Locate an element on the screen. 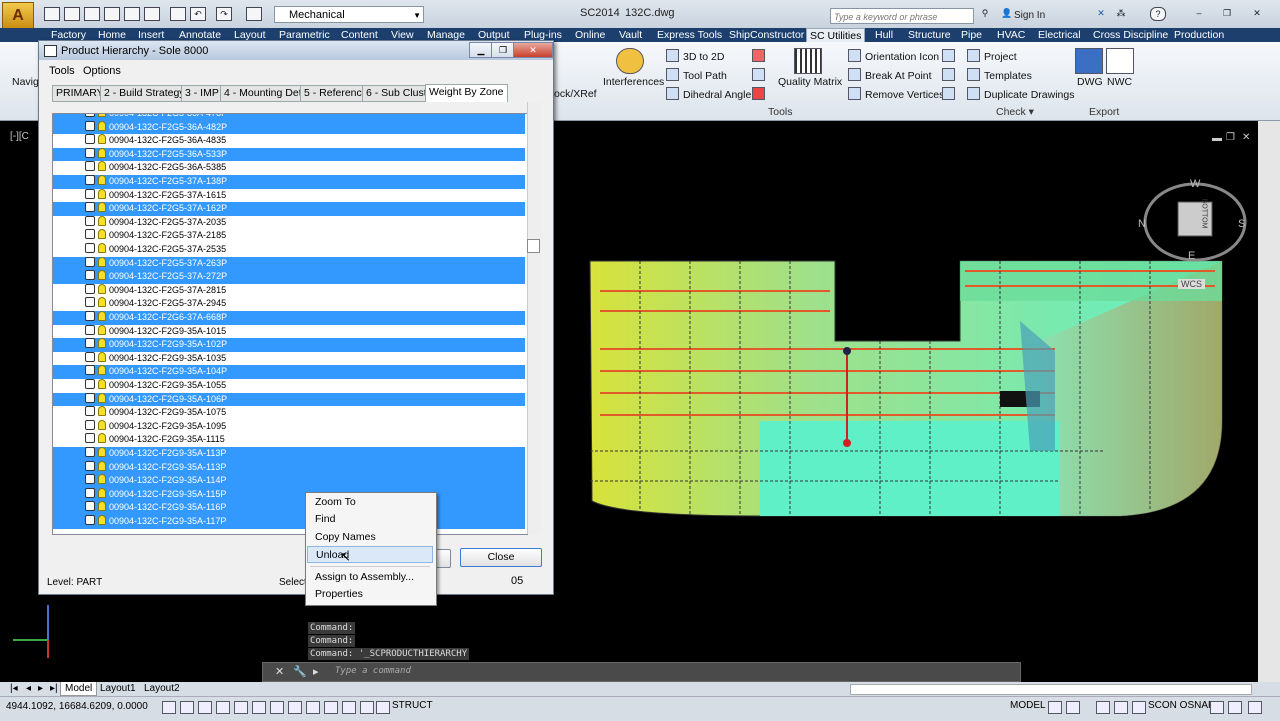 Image resolution: width=1280 pixels, height=721 pixels. isolate-objects-icon is located at coordinates (1217, 707).